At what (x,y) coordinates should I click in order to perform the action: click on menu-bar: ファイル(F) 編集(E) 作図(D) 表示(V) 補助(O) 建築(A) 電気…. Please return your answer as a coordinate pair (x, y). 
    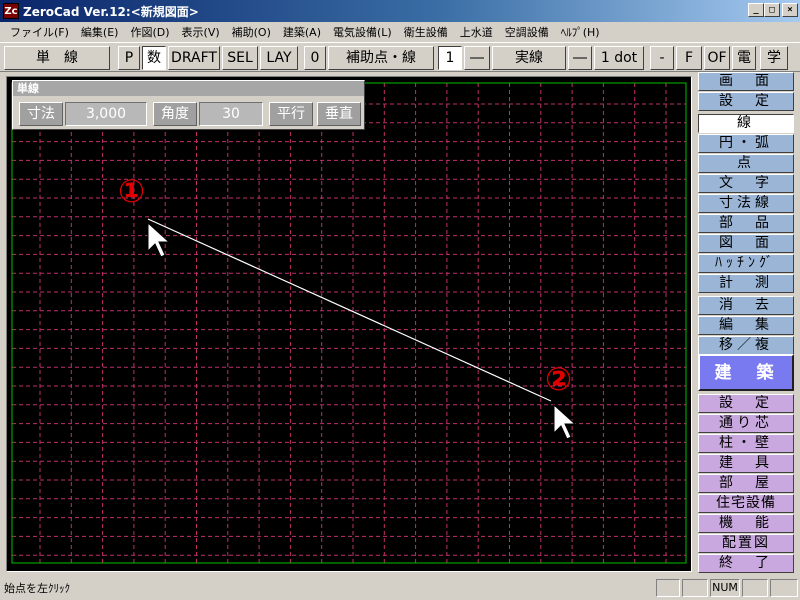
    Looking at the image, I should click on (400, 32).